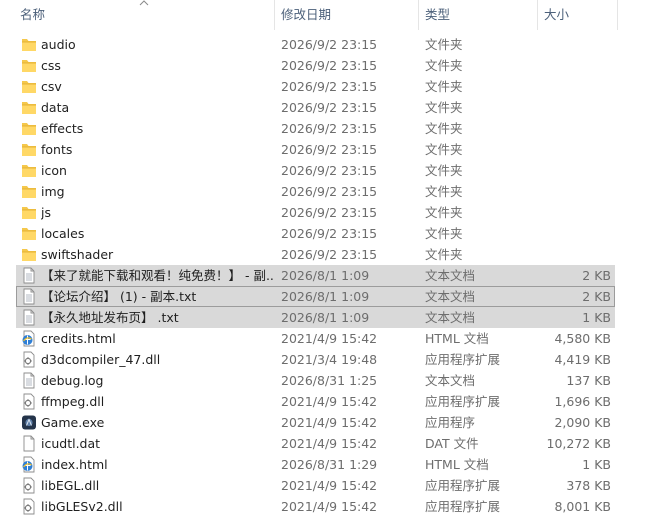 This screenshot has height=517, width=670. Describe the element at coordinates (145, 15) in the screenshot. I see `column-header-name: 名称` at that location.